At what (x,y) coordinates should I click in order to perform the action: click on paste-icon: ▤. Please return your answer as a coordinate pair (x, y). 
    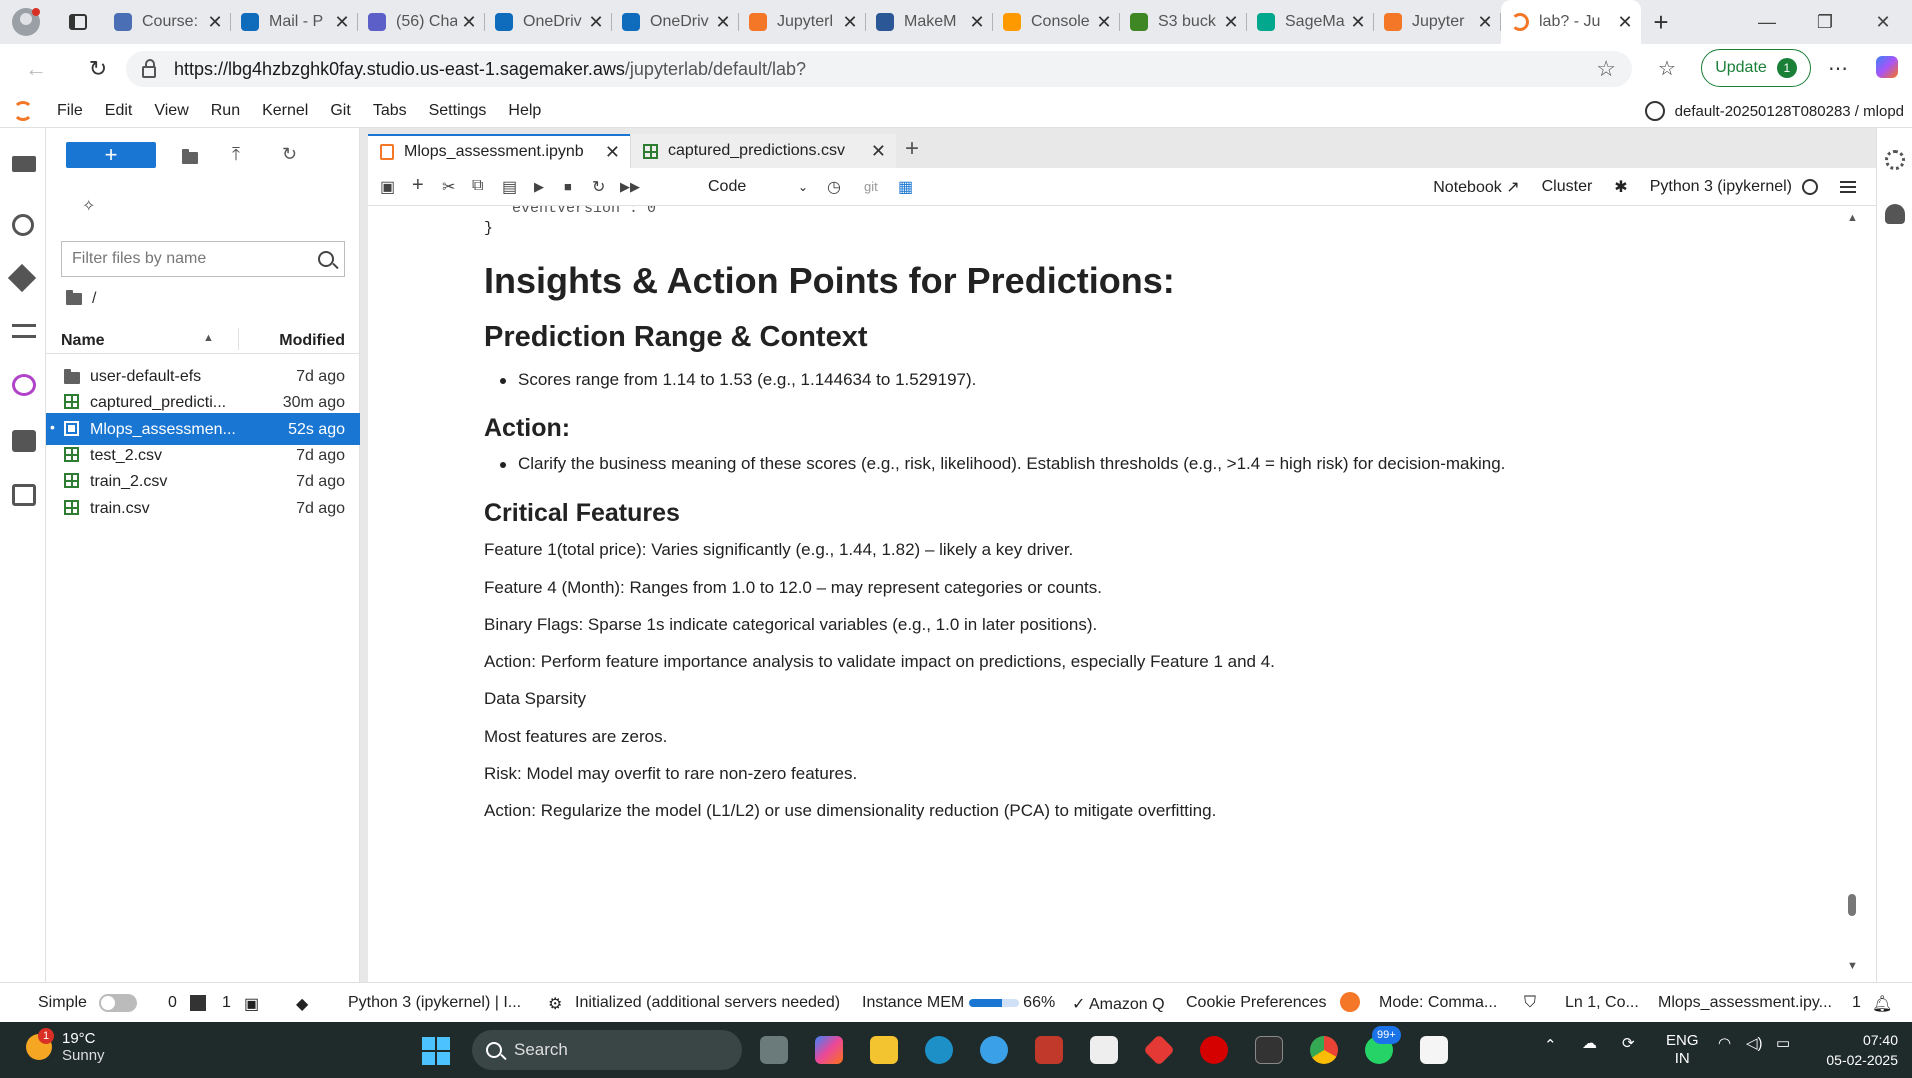
    Looking at the image, I should click on (509, 187).